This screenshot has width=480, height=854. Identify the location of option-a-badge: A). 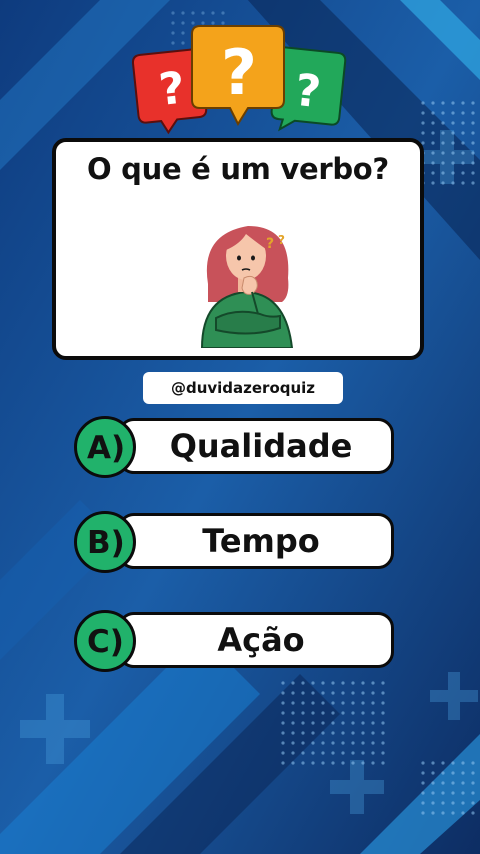
(105, 447).